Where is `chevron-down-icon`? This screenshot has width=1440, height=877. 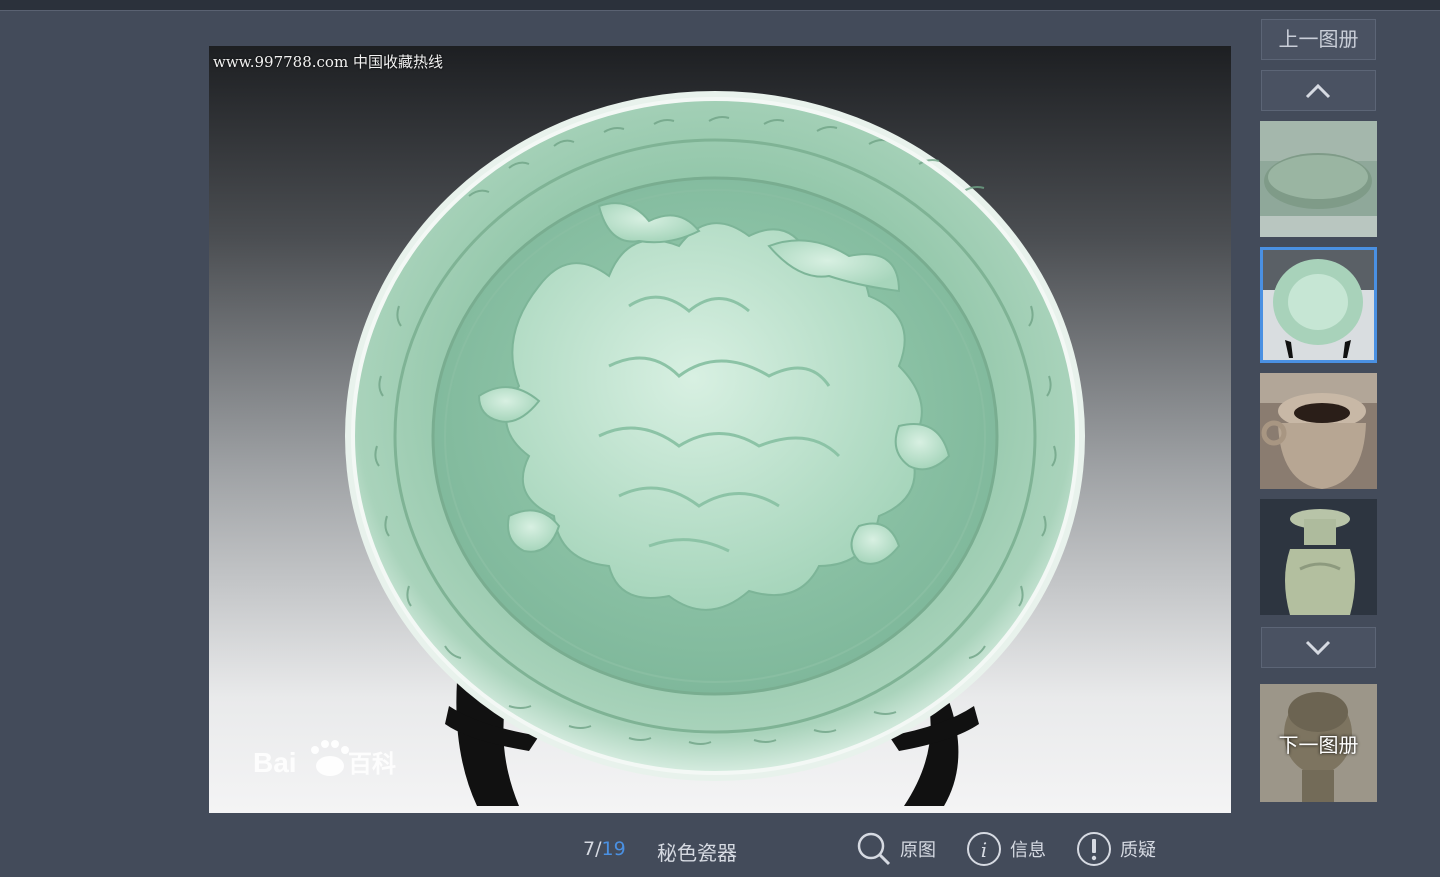 chevron-down-icon is located at coordinates (1318, 648).